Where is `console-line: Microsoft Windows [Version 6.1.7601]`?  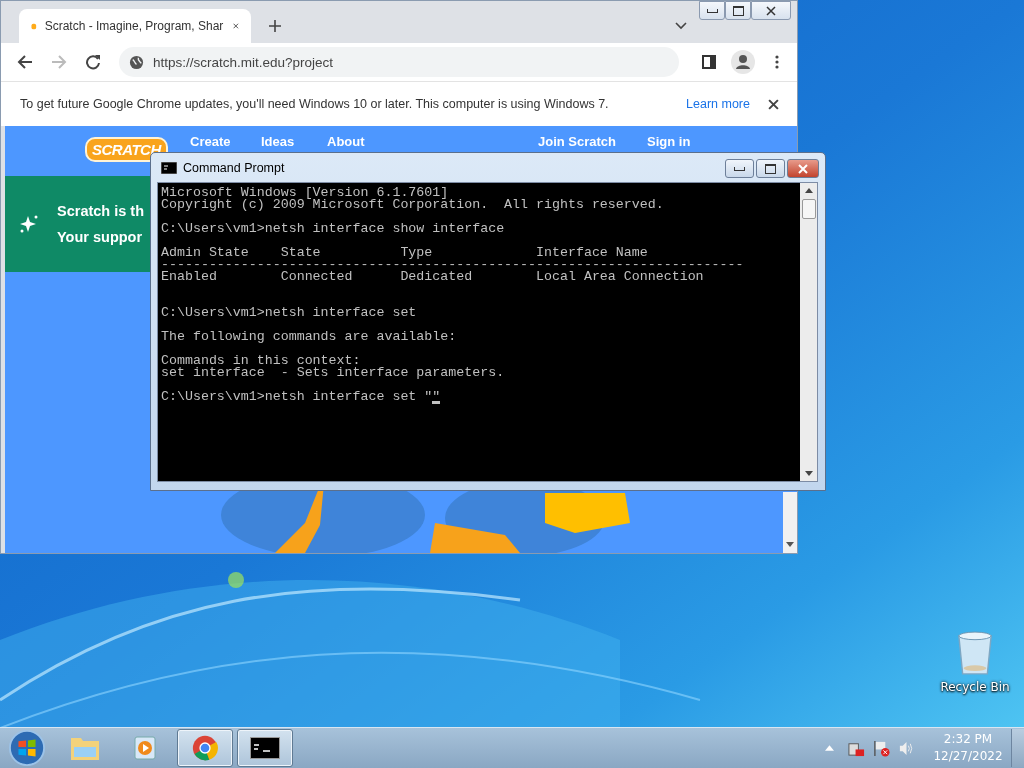 console-line: Microsoft Windows [Version 6.1.7601] is located at coordinates (305, 193).